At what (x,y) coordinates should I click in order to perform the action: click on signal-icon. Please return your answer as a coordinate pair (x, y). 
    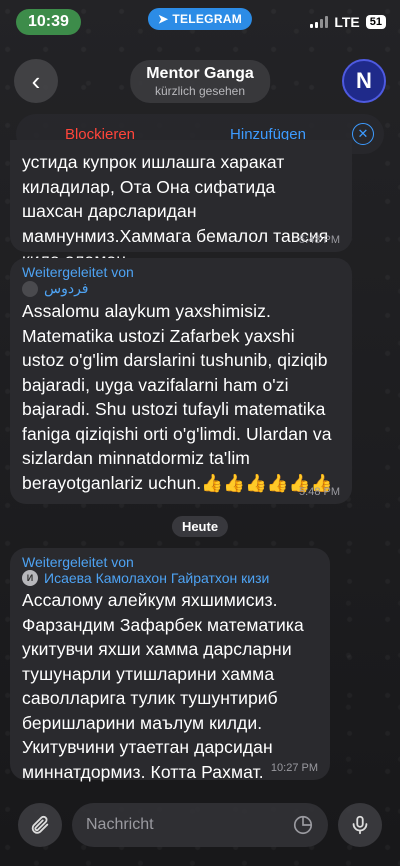
    Looking at the image, I should click on (319, 22).